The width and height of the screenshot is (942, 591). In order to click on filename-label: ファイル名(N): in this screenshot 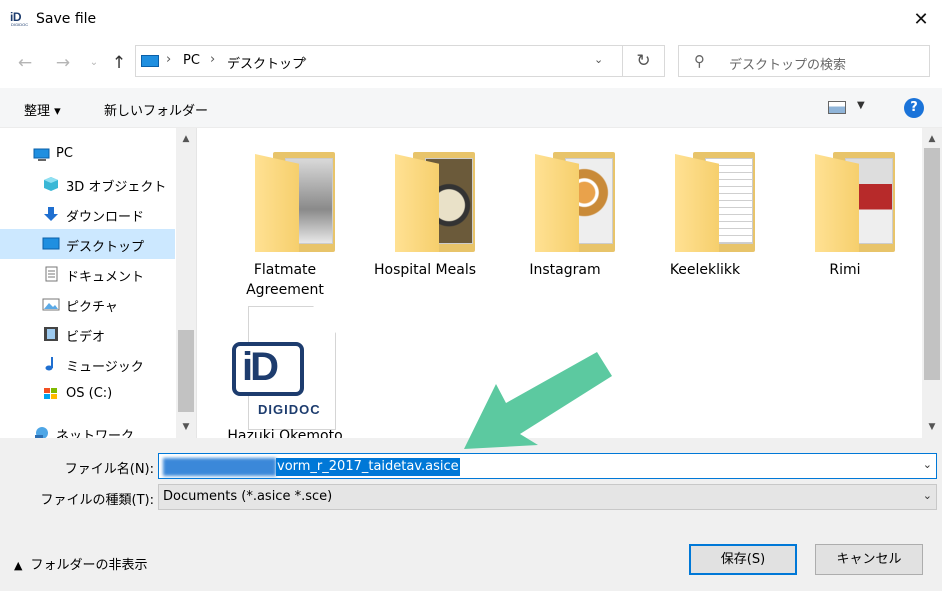, I will do `click(109, 469)`.